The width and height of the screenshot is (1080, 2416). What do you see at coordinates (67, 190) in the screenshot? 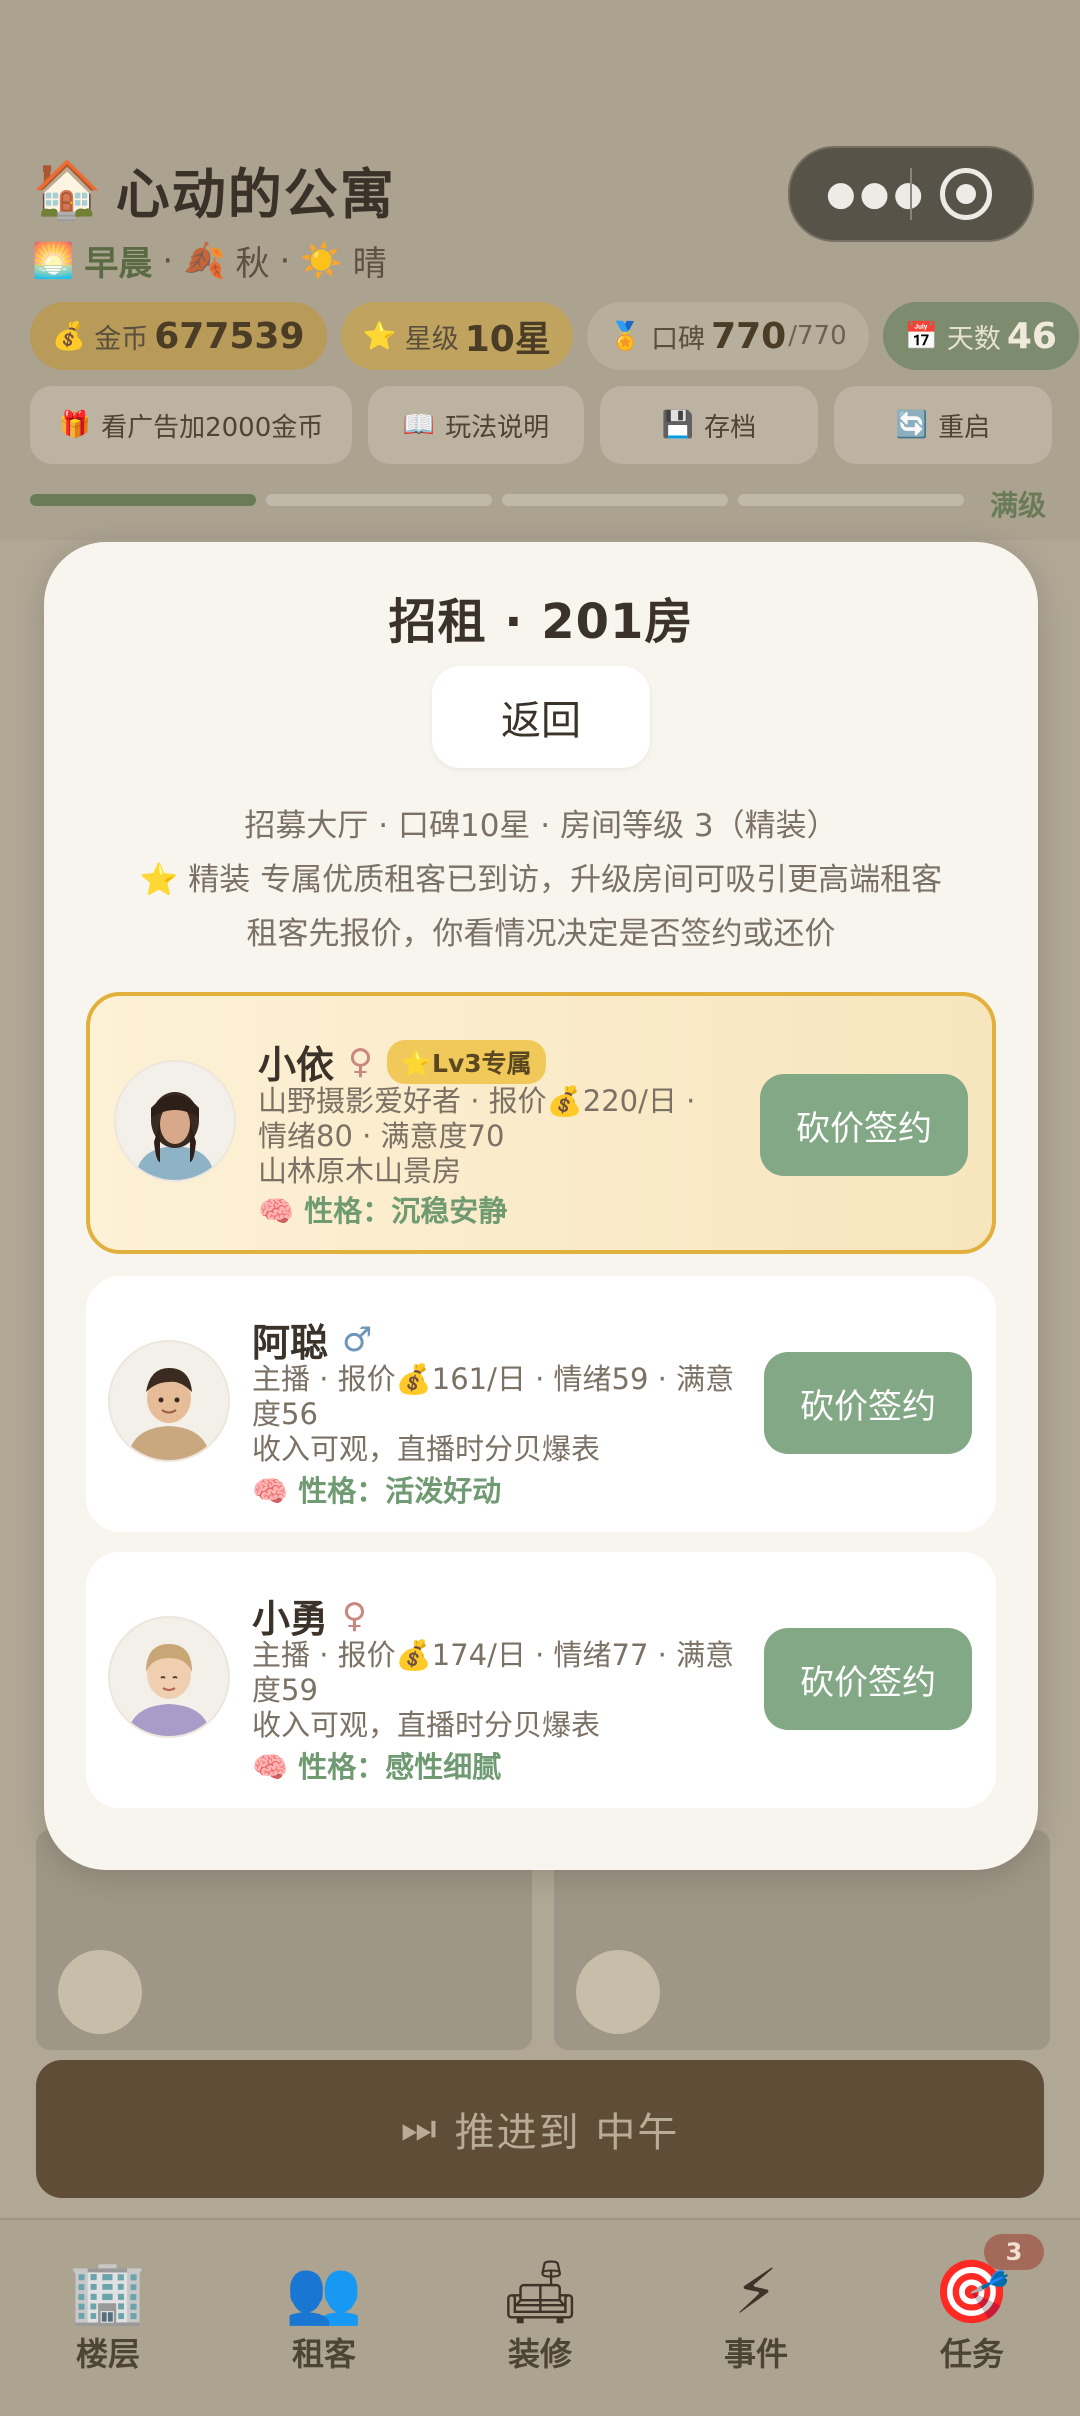
I see `house-icon: 🏠` at bounding box center [67, 190].